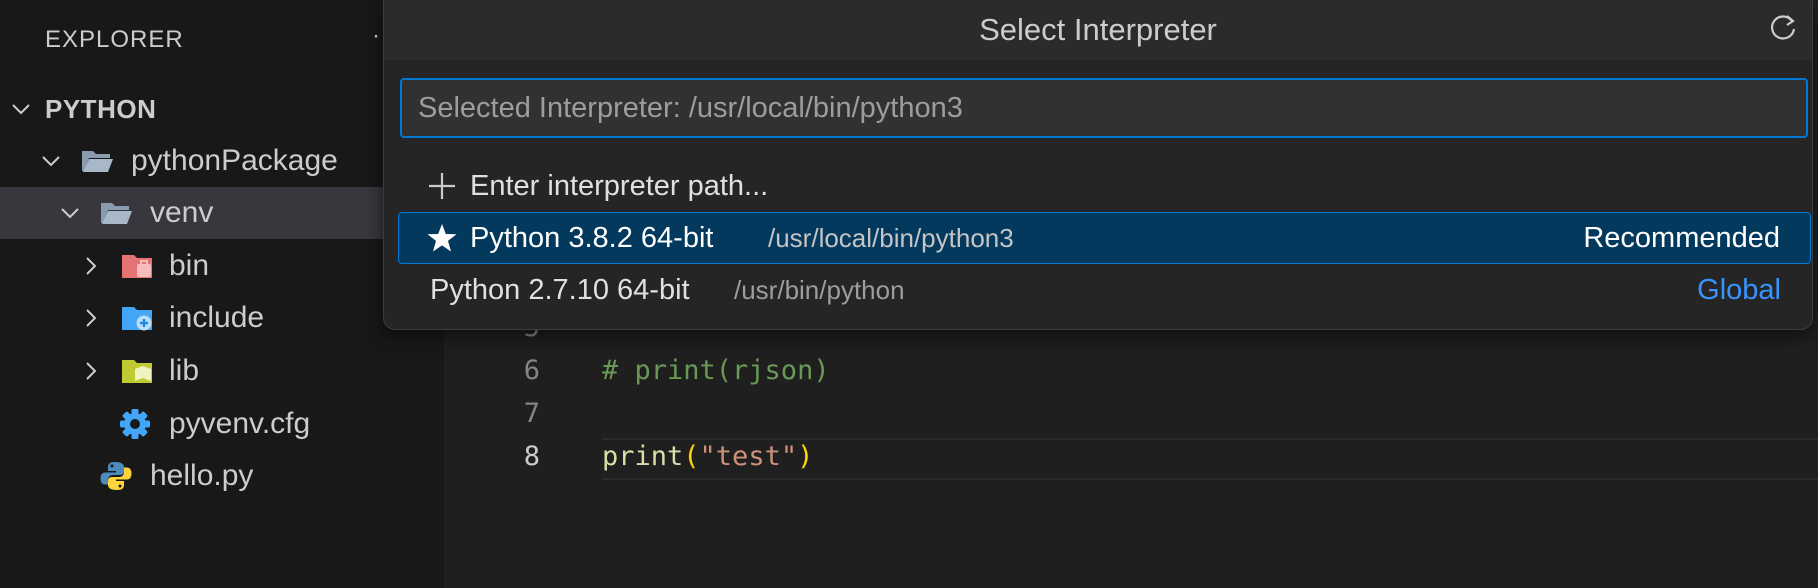  I want to click on root-folder-label: PYTHON, so click(101, 108).